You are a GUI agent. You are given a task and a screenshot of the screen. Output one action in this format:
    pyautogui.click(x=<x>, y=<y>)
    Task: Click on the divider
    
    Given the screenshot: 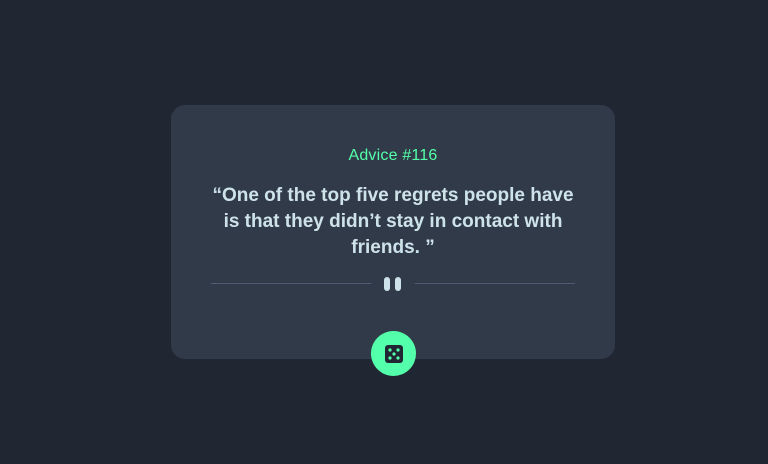 What is the action you would take?
    pyautogui.click(x=393, y=284)
    